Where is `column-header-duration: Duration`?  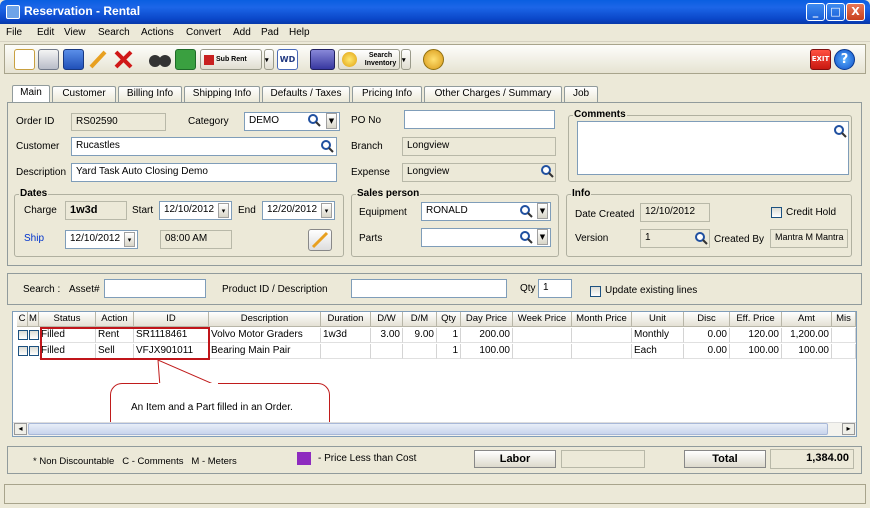 column-header-duration: Duration is located at coordinates (346, 319).